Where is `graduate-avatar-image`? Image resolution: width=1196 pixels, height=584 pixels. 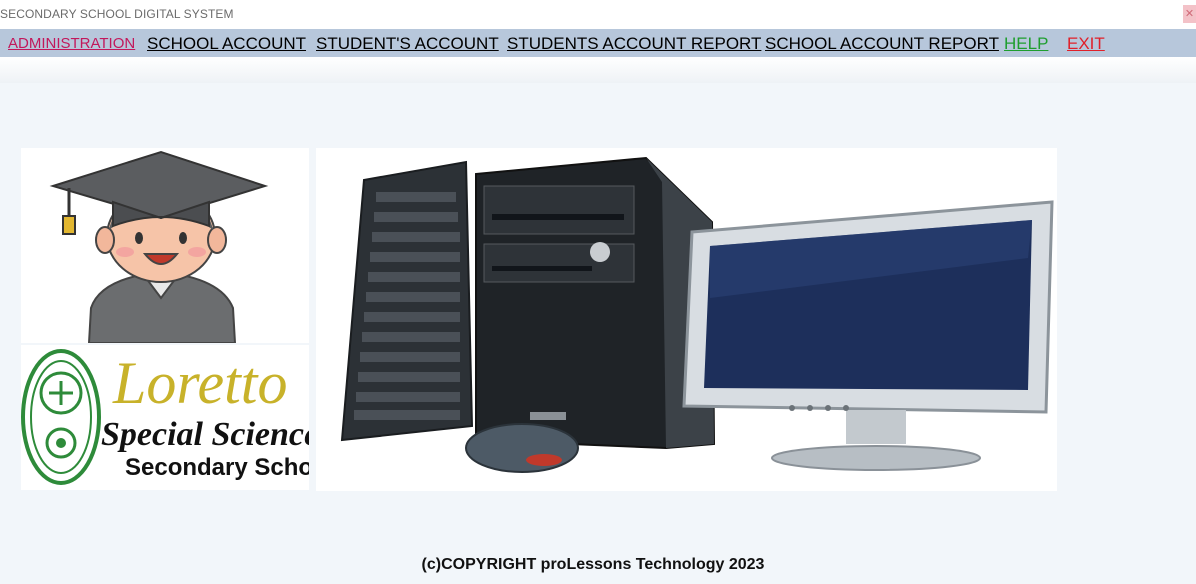 graduate-avatar-image is located at coordinates (165, 245).